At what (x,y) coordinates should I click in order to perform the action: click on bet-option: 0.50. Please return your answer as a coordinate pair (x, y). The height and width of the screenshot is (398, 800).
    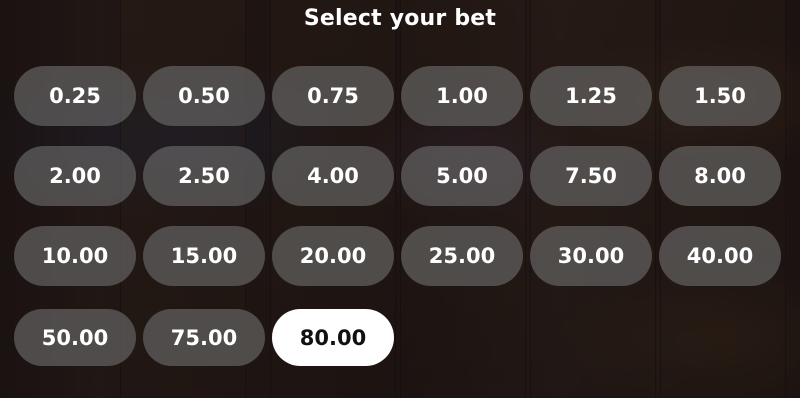
    Looking at the image, I should click on (204, 96).